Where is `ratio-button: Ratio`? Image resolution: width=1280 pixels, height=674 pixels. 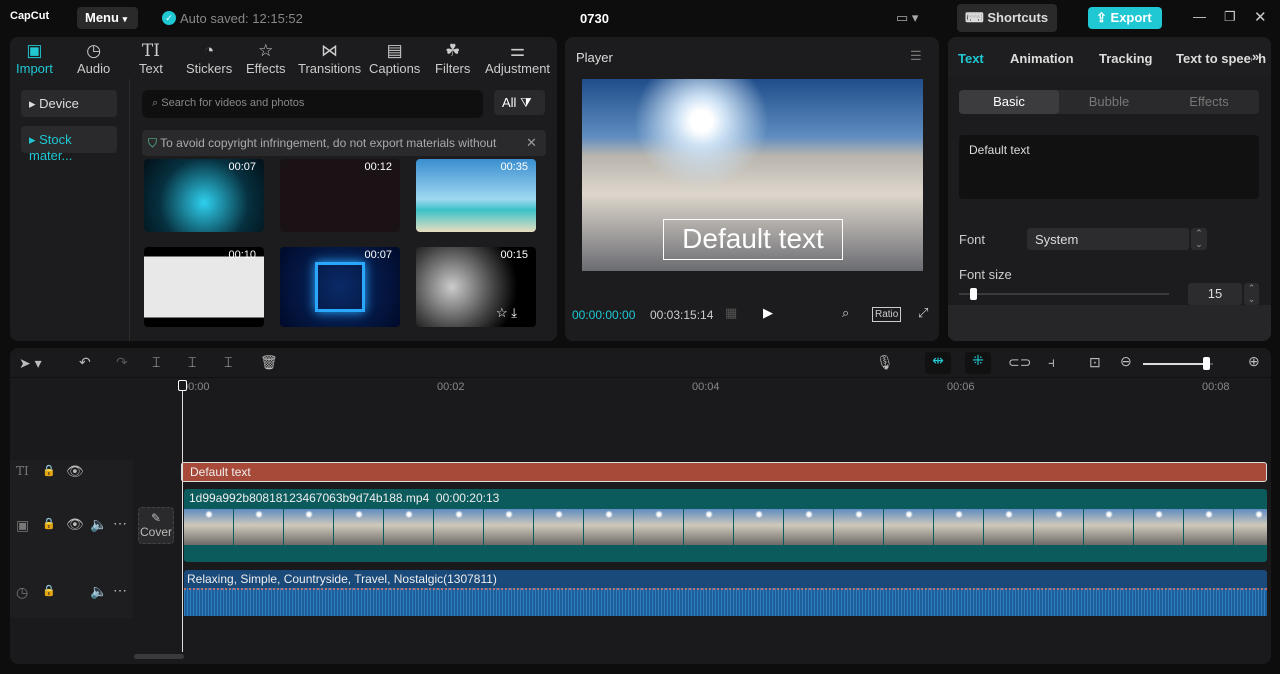
ratio-button: Ratio is located at coordinates (887, 314).